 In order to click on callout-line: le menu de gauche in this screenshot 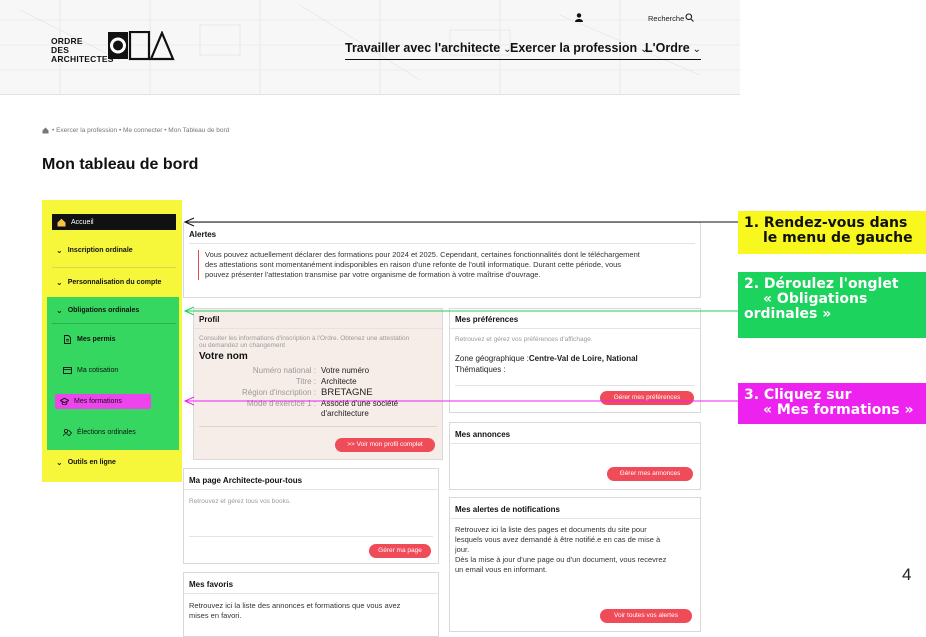, I will do `click(838, 238)`.